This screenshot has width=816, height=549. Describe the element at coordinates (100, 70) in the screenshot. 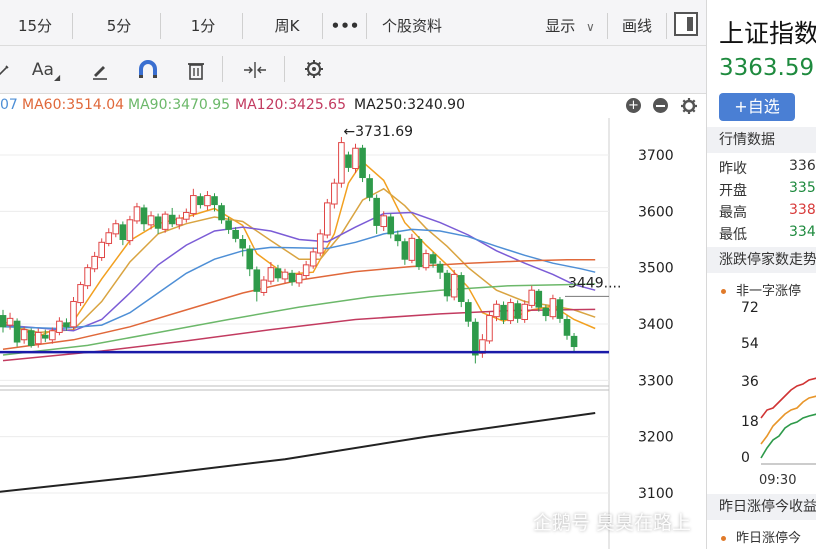

I see `pencil-icon` at that location.